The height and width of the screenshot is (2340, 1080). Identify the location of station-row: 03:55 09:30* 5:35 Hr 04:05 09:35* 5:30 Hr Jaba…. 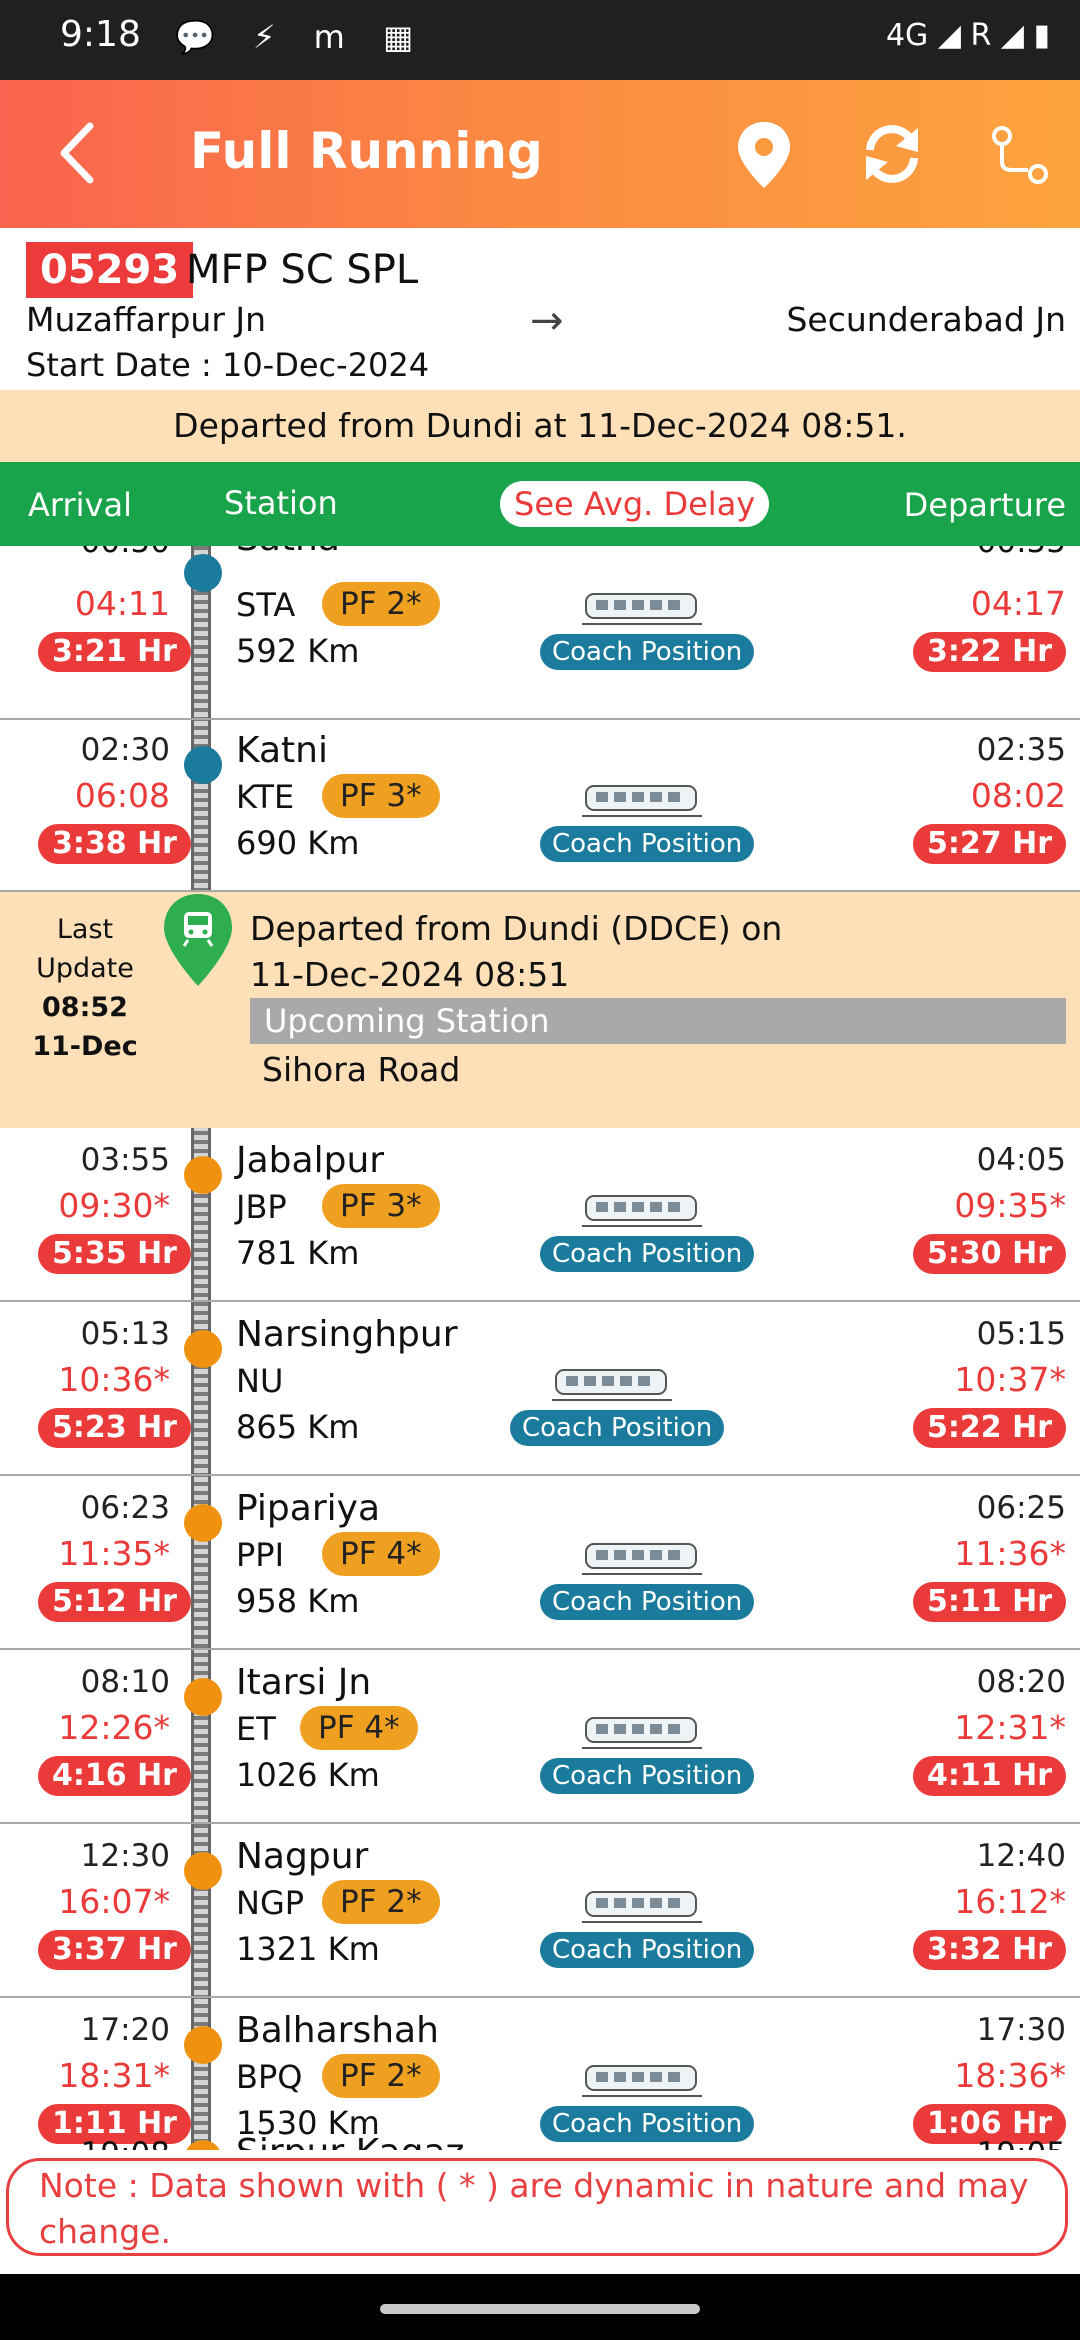
(540, 1215).